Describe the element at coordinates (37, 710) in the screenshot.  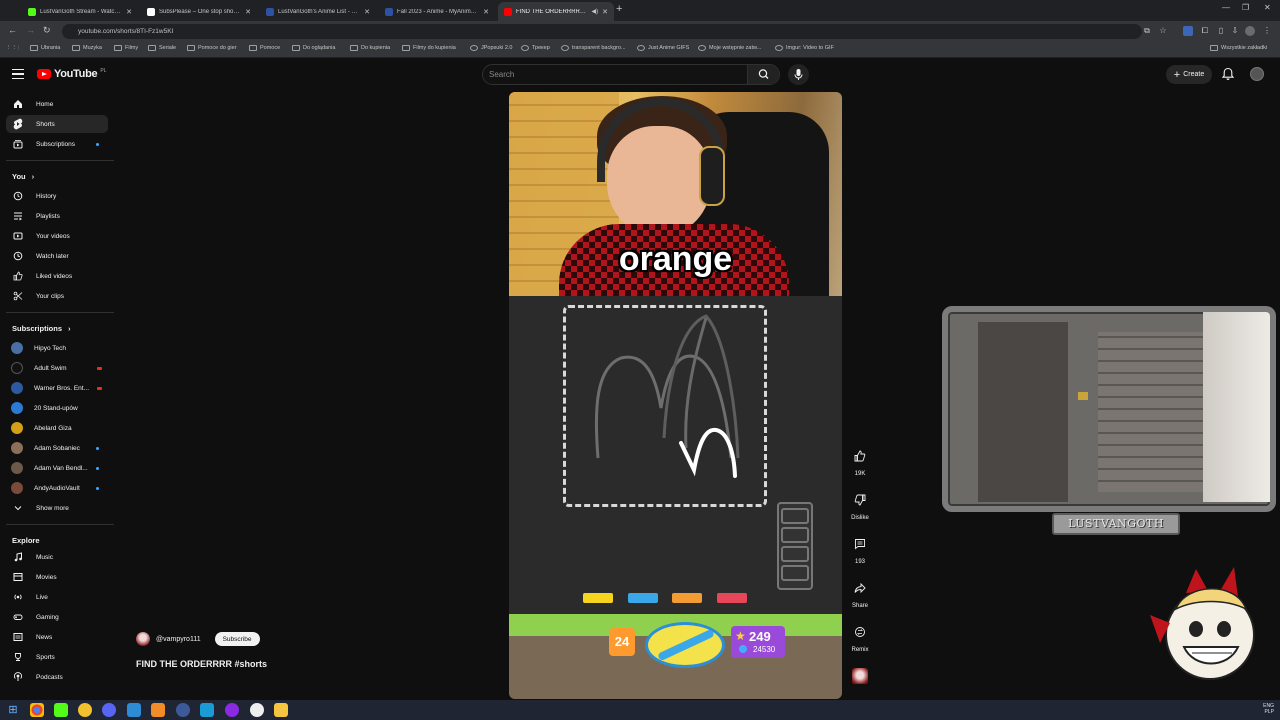
I see `chrome-icon` at that location.